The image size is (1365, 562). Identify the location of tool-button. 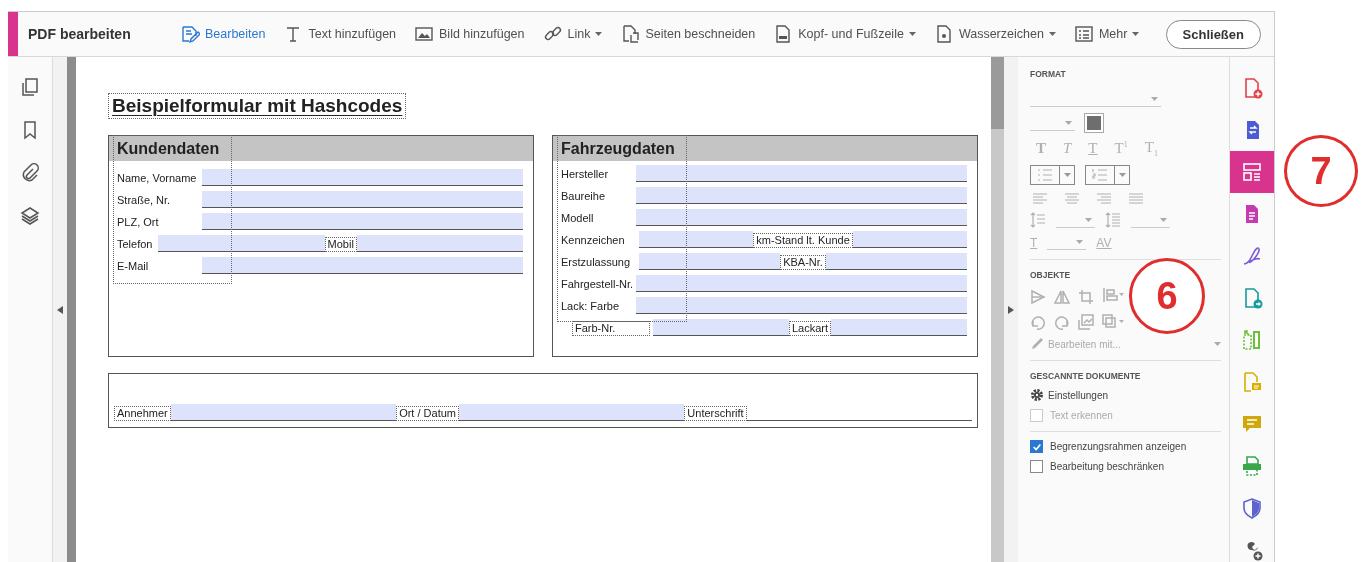
(1252, 172).